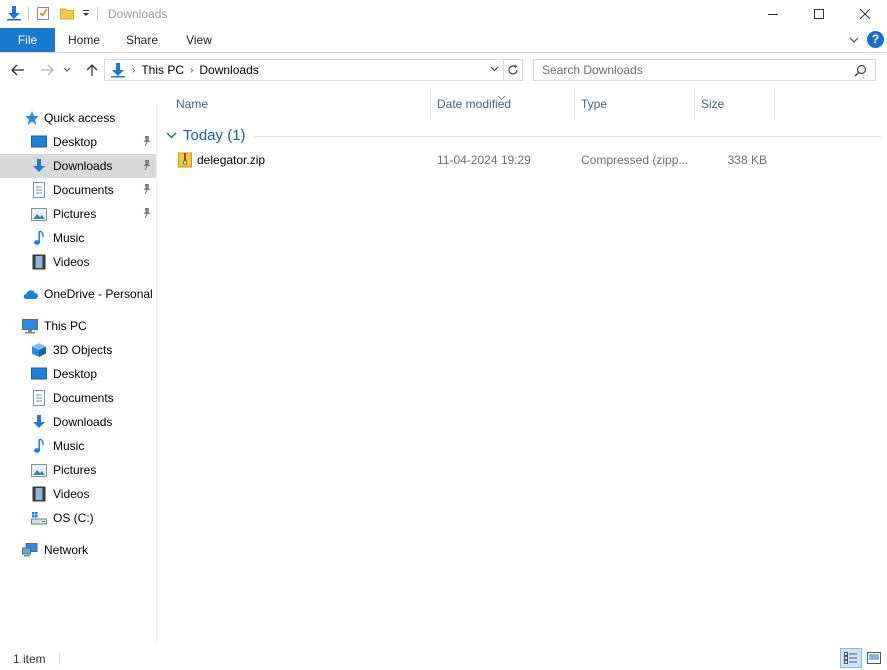 This screenshot has height=670, width=887. What do you see at coordinates (78, 446) in the screenshot?
I see `nav-pc-music: Music` at bounding box center [78, 446].